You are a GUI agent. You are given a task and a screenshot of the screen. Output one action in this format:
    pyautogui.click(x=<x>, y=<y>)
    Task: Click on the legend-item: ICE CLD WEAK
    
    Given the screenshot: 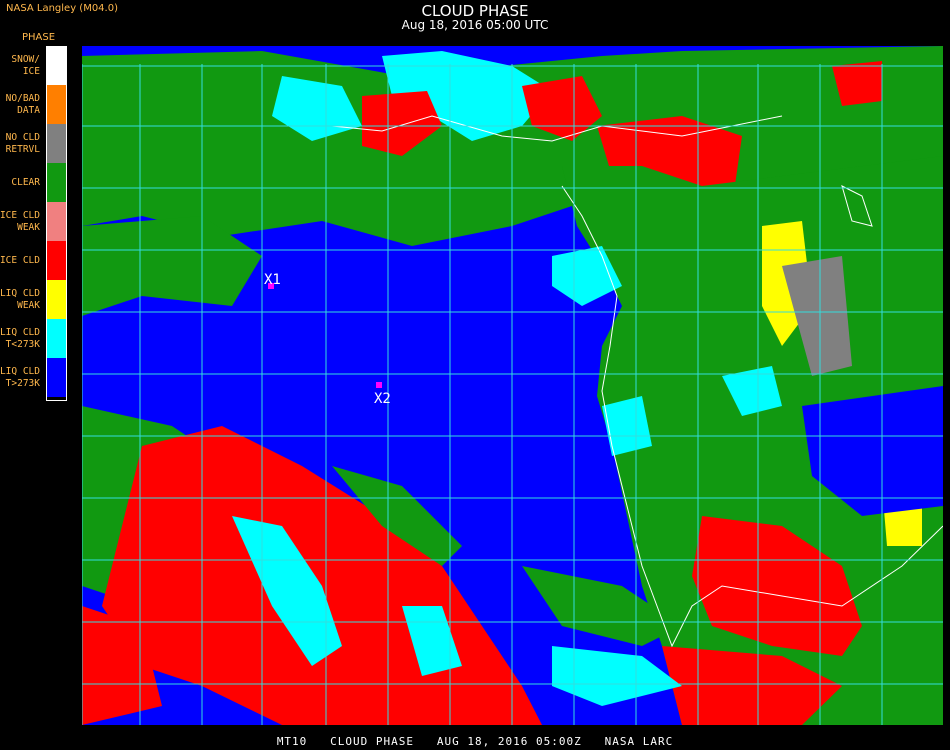 What is the action you would take?
    pyautogui.click(x=33, y=221)
    